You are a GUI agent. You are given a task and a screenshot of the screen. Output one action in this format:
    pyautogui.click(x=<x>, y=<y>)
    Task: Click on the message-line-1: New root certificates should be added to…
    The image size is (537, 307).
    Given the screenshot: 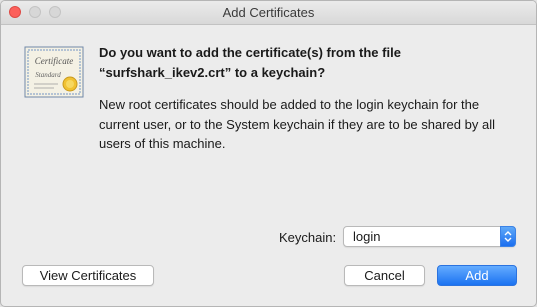 What is the action you would take?
    pyautogui.click(x=289, y=104)
    